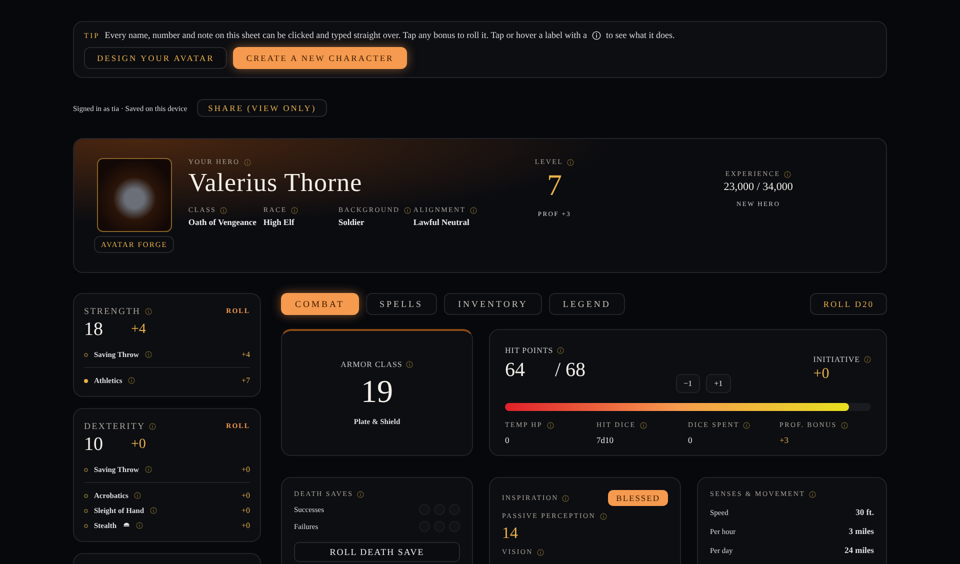 Image resolution: width=960 pixels, height=564 pixels. Describe the element at coordinates (346, 35) in the screenshot. I see `tip-text: Every name, number and note on this sheet can be clicked and typed straight over. Tap any bonus to roll it. Tap or hover a label with a` at that location.